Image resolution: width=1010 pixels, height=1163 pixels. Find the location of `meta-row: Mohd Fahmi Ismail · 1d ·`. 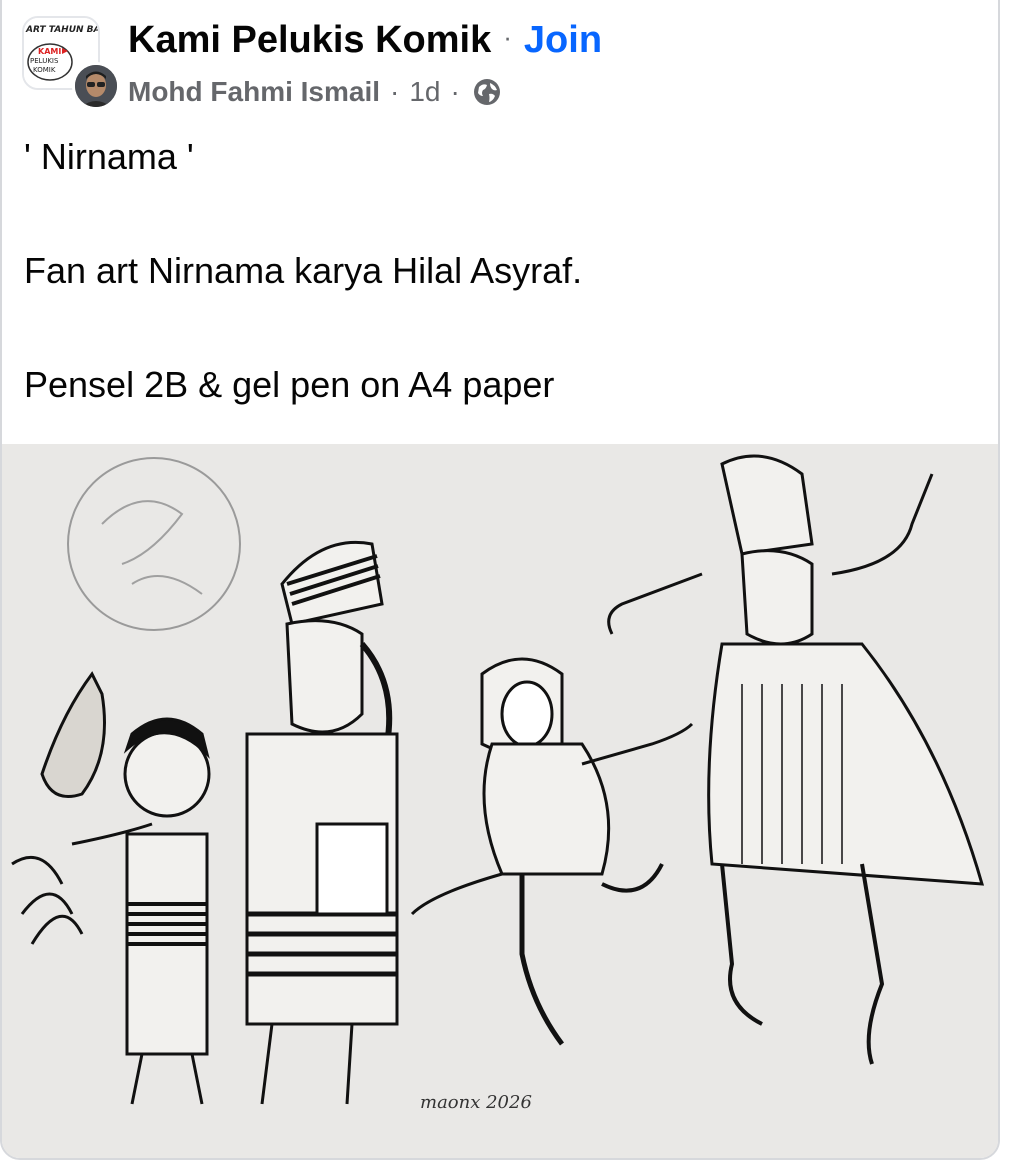

meta-row: Mohd Fahmi Ismail · 1d · is located at coordinates (365, 92).